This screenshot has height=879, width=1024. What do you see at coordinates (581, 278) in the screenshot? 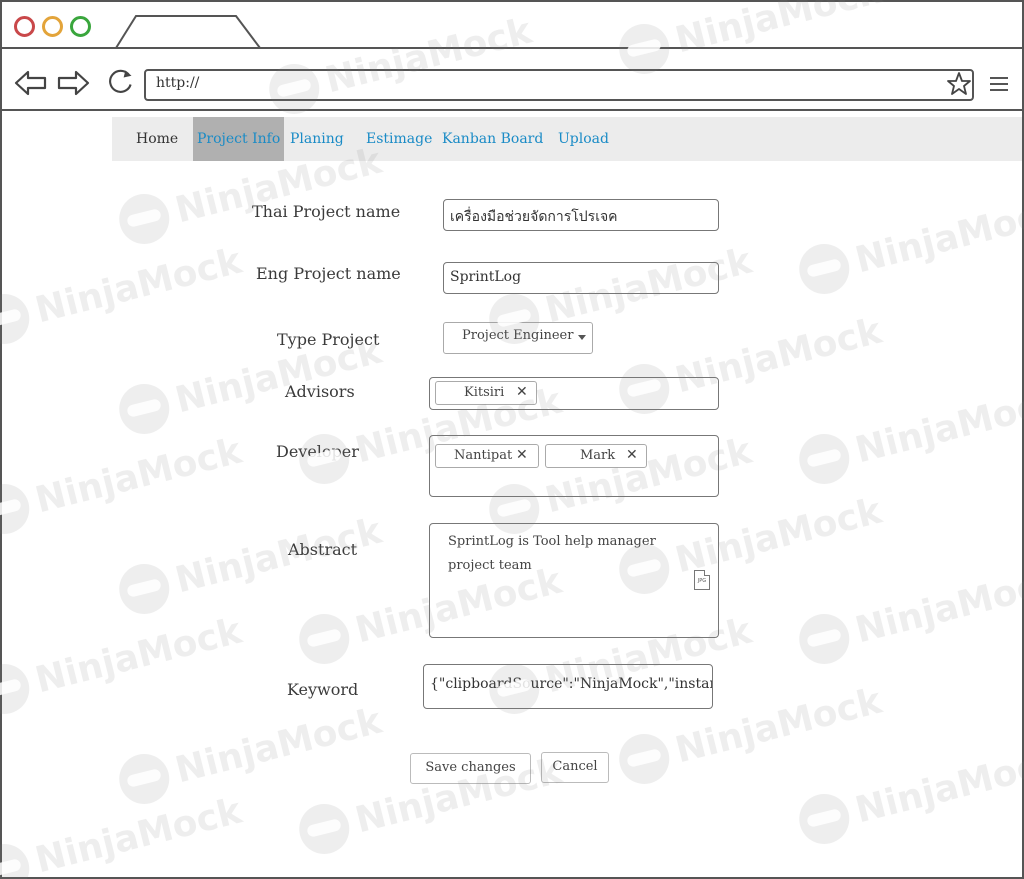
I see `eng-project-name-input: SprintLog` at bounding box center [581, 278].